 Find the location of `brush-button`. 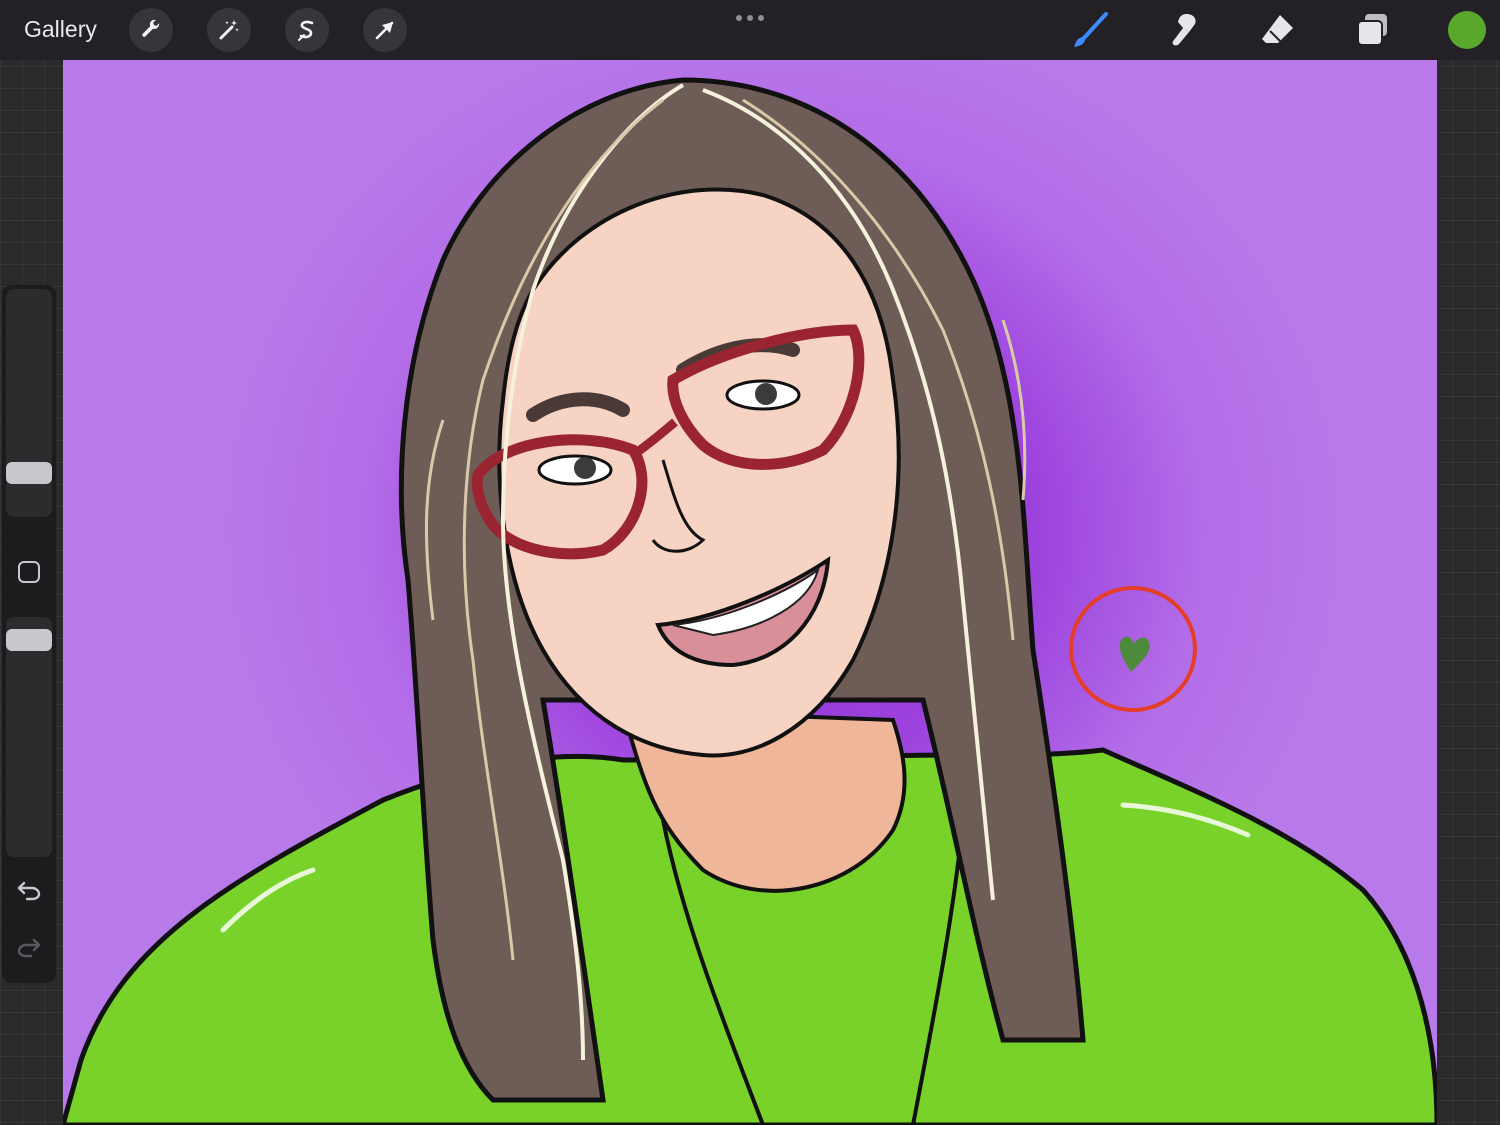

brush-button is located at coordinates (1090, 30).